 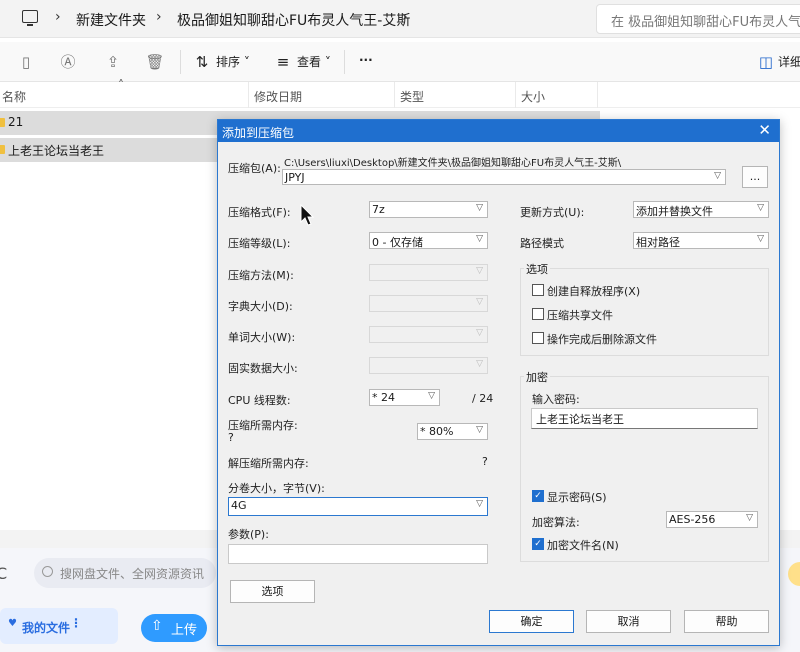 What do you see at coordinates (538, 544) in the screenshot?
I see `encrypt-filenames-checkbox: ✓` at bounding box center [538, 544].